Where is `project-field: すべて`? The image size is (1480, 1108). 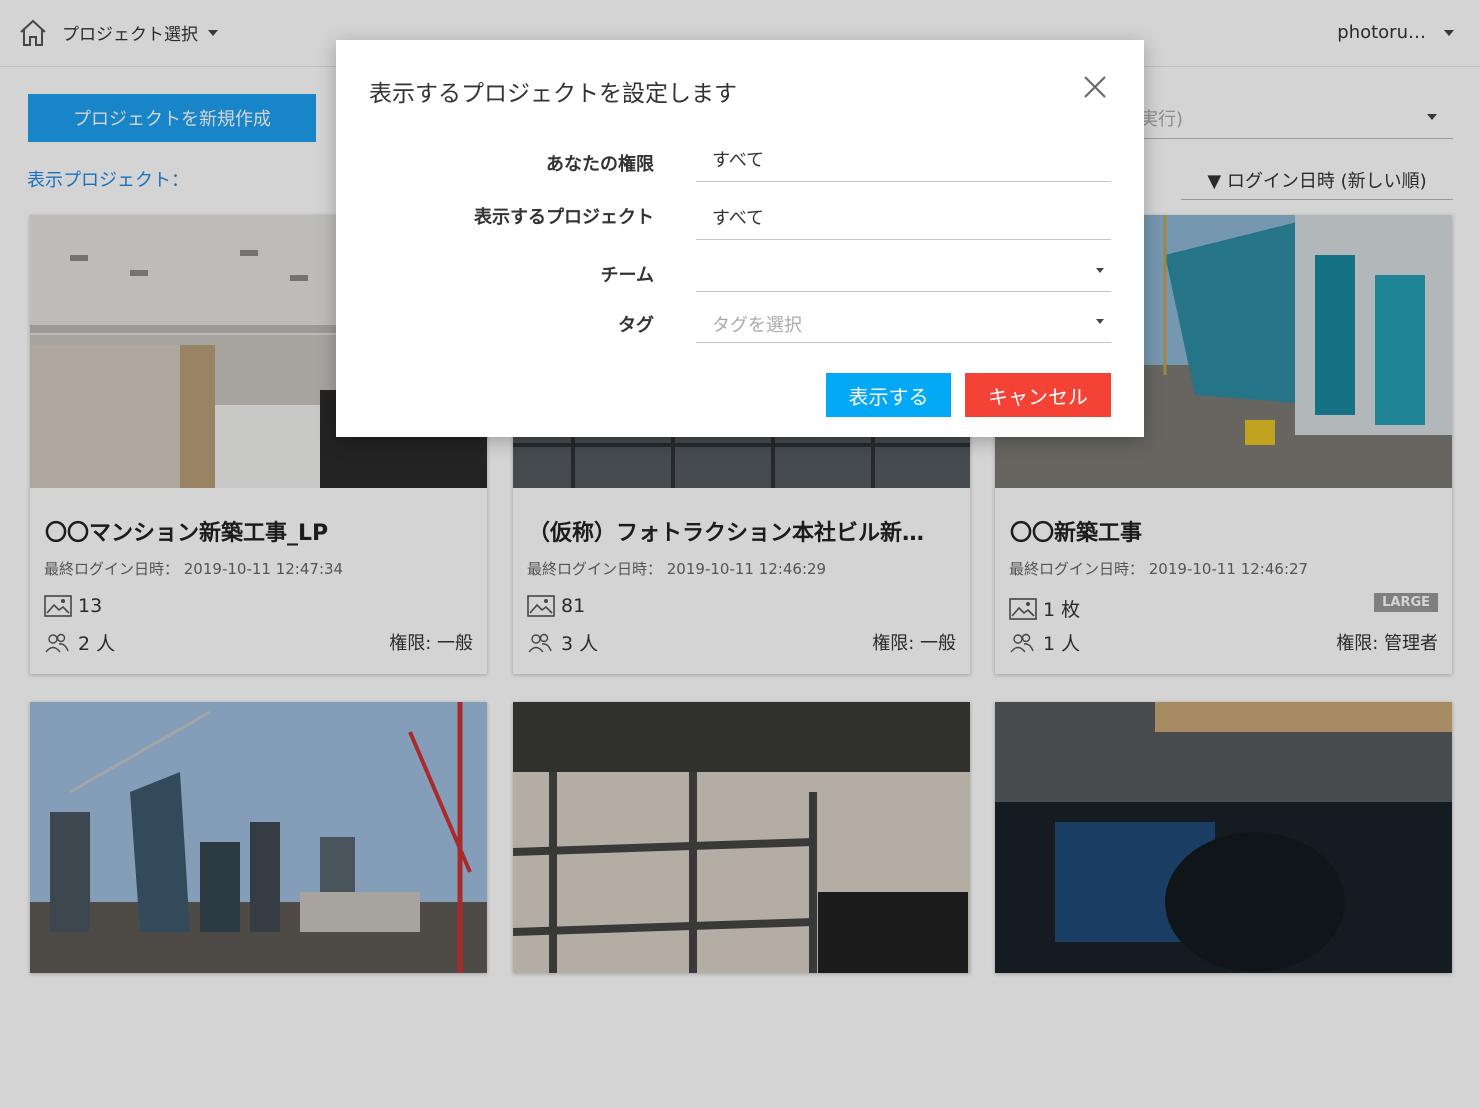
project-field: すべて is located at coordinates (903, 217).